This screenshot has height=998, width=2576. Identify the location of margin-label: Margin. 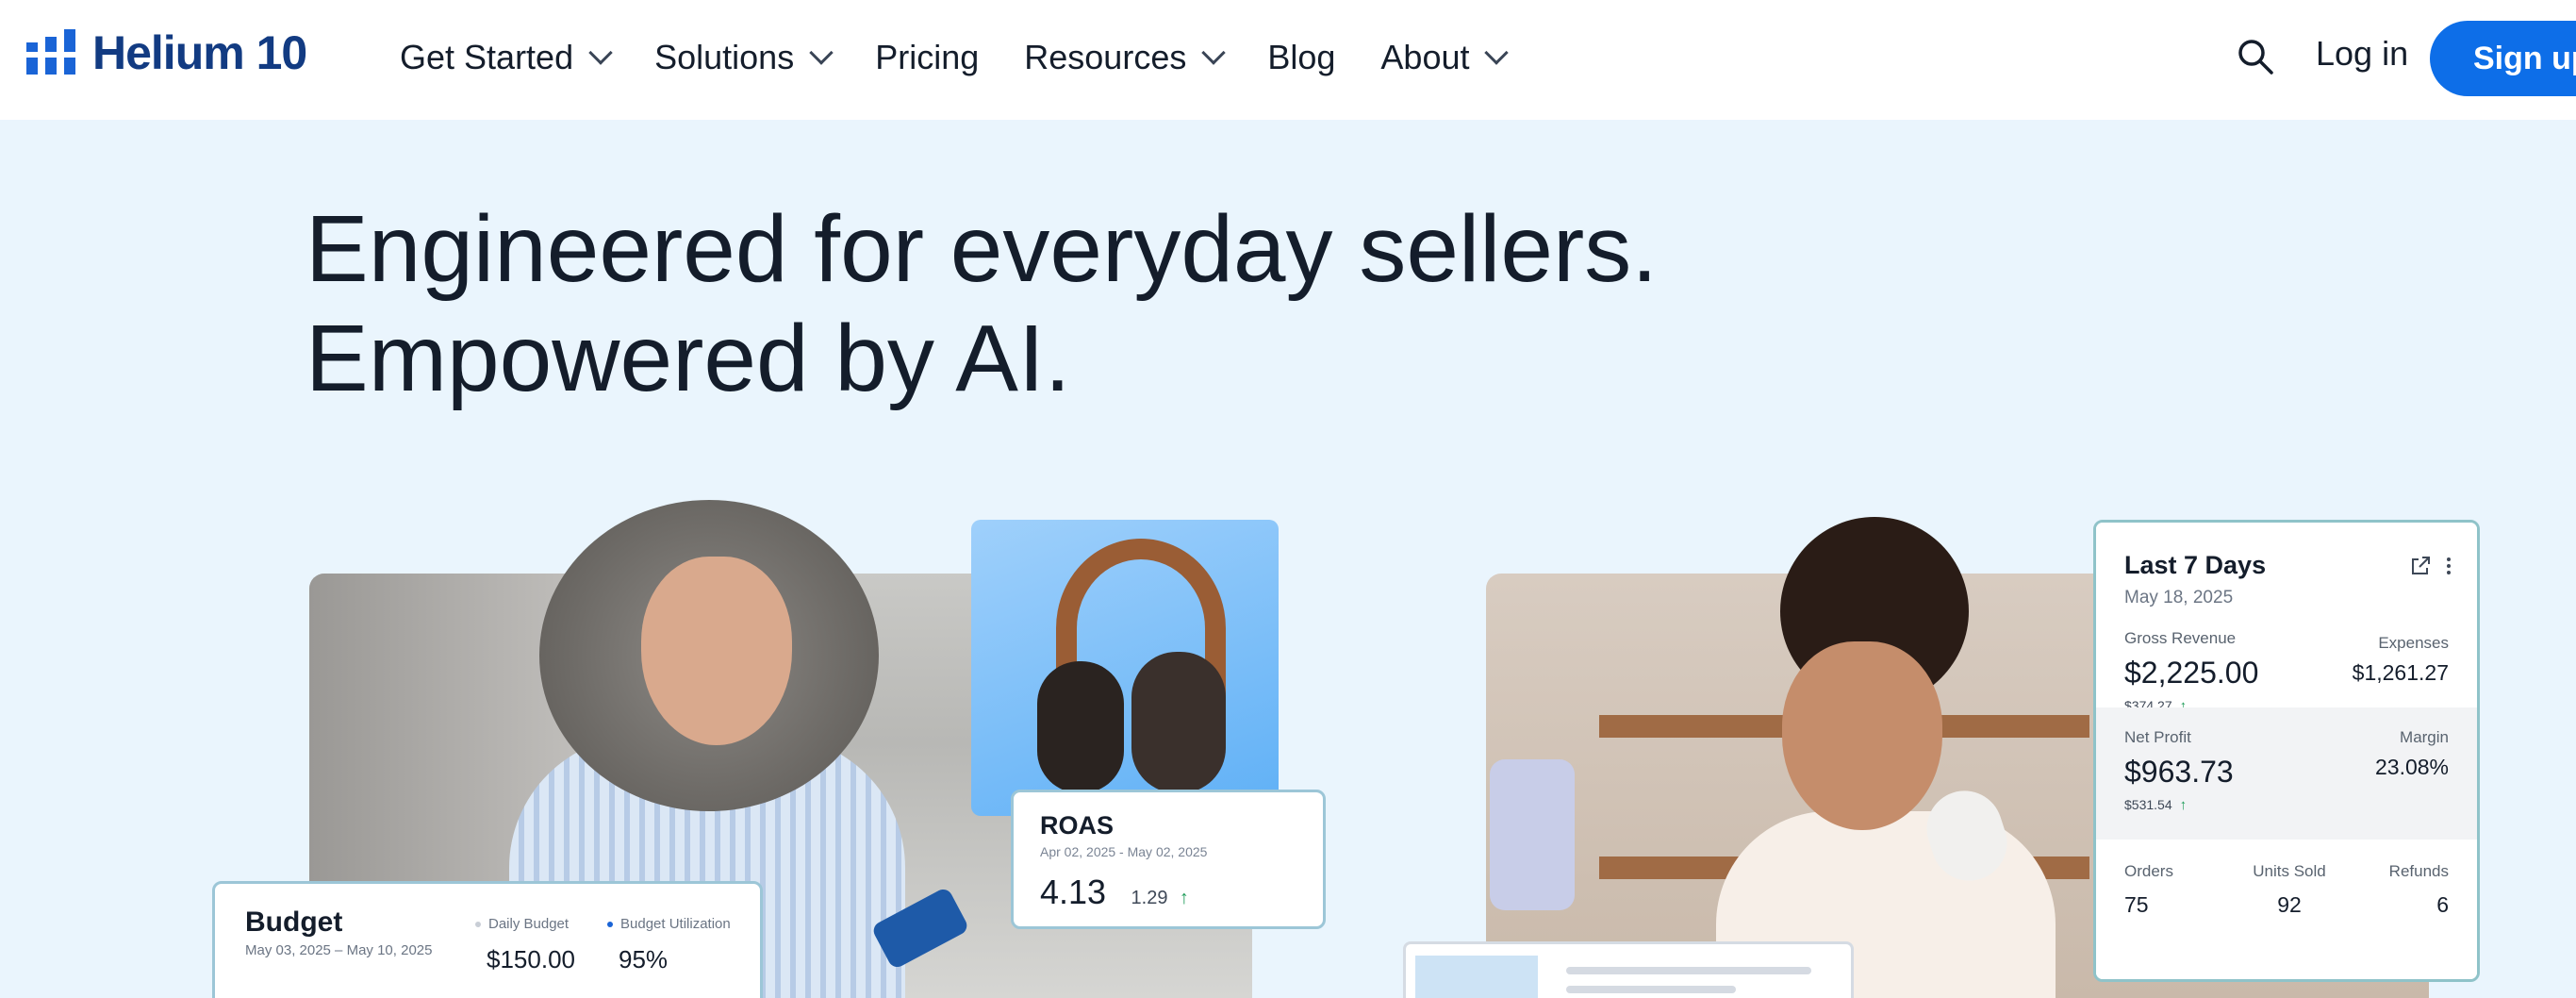
(2424, 737).